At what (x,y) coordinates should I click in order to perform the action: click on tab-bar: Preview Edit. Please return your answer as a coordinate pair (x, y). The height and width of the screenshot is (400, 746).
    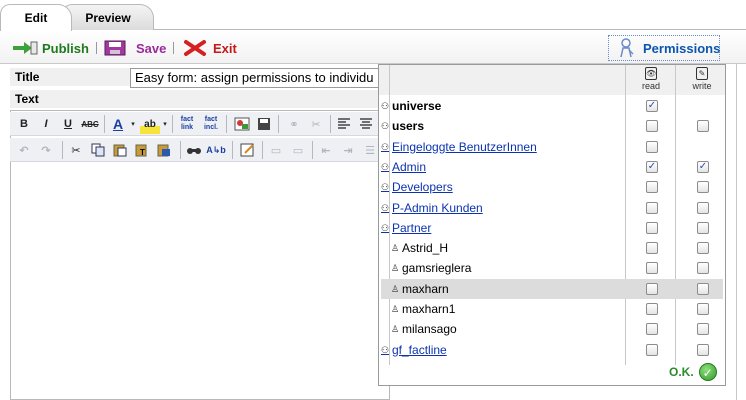
    Looking at the image, I should click on (373, 15).